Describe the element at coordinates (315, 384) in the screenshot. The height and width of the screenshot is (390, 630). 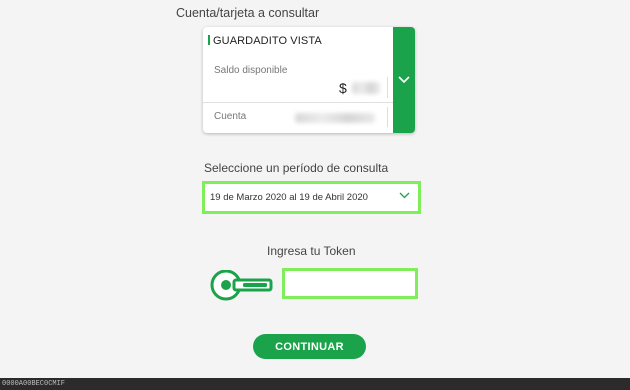
I see `footer-bar: 0000A00BEC0CMIF` at that location.